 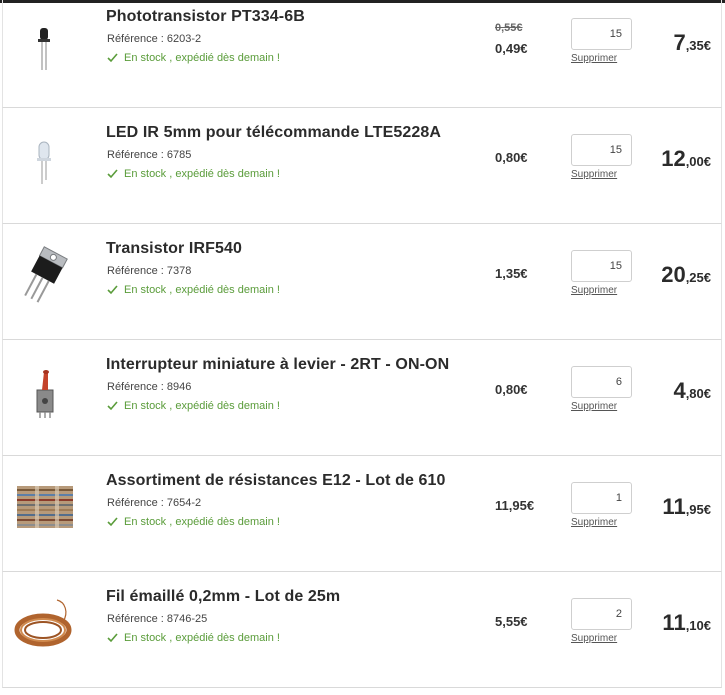 I want to click on line-total-decimal: ,10€, so click(x=698, y=625).